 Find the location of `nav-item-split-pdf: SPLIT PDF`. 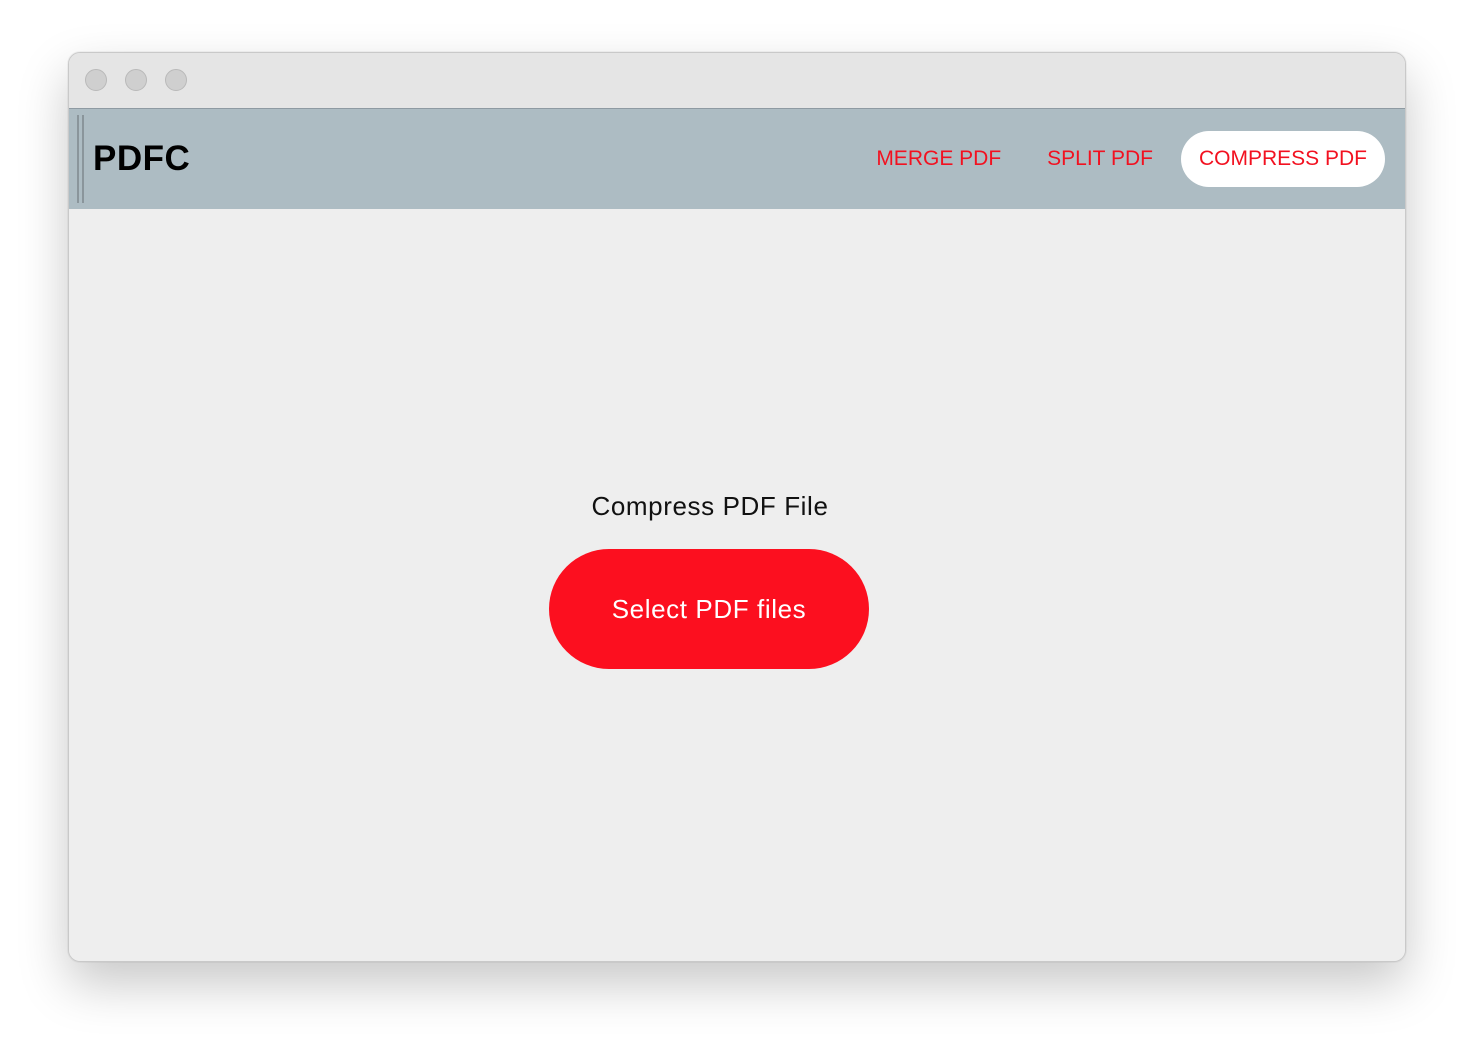

nav-item-split-pdf: SPLIT PDF is located at coordinates (1100, 159).